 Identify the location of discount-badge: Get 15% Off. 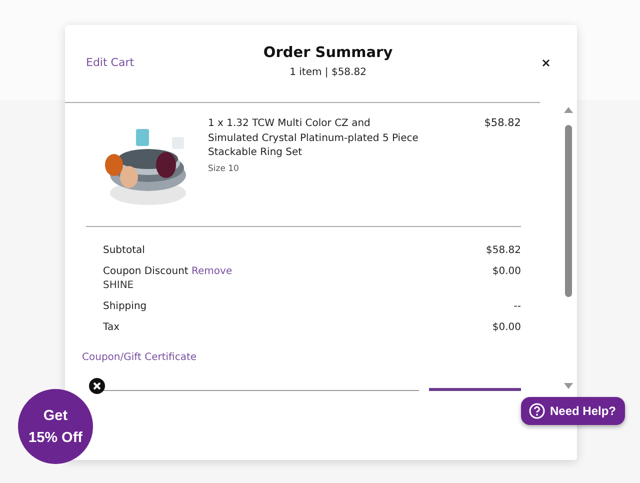
(55, 426).